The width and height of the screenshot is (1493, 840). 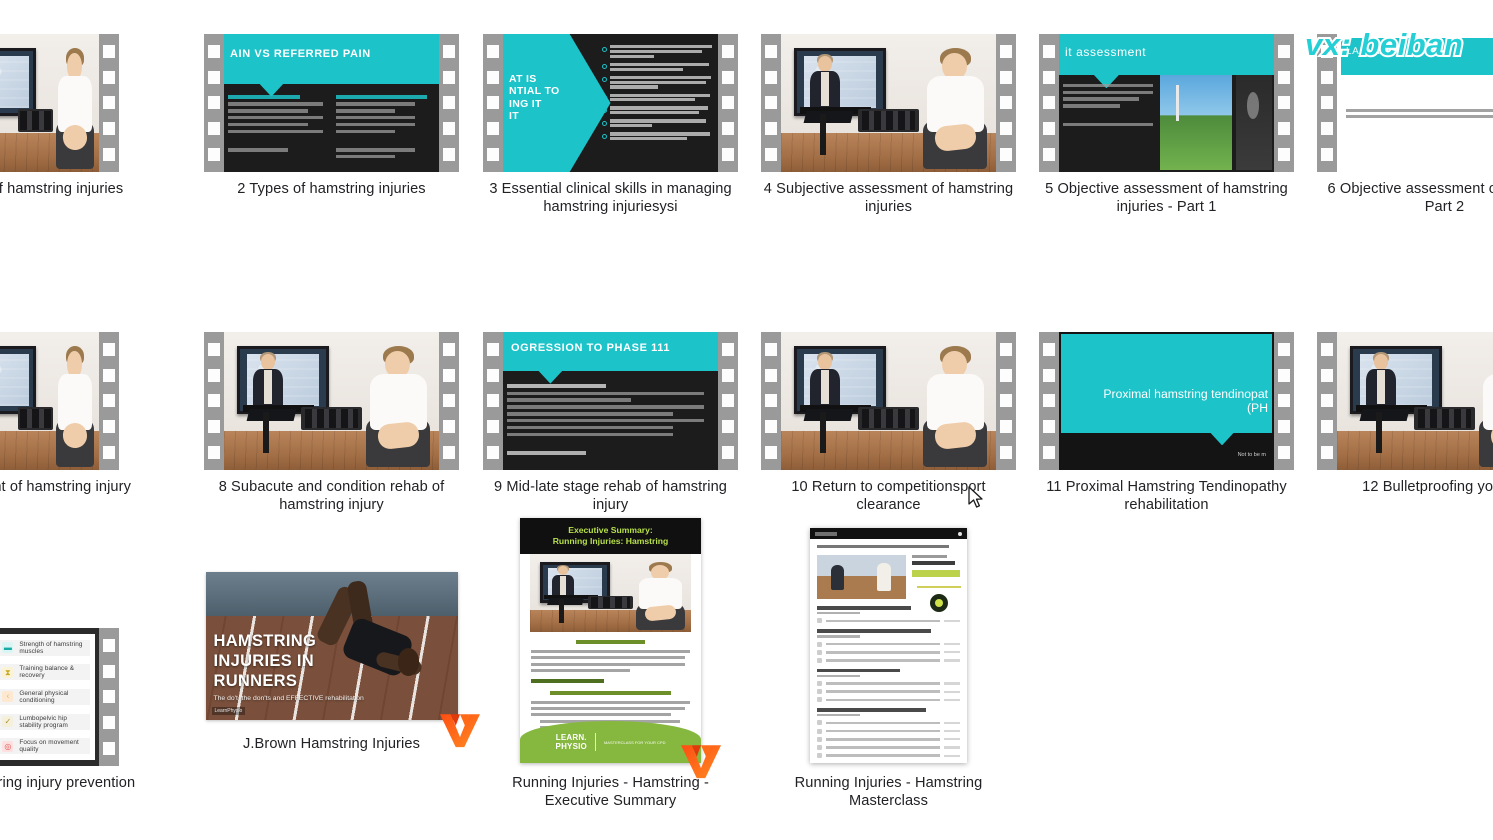 I want to click on page-title-line, so click(x=883, y=547).